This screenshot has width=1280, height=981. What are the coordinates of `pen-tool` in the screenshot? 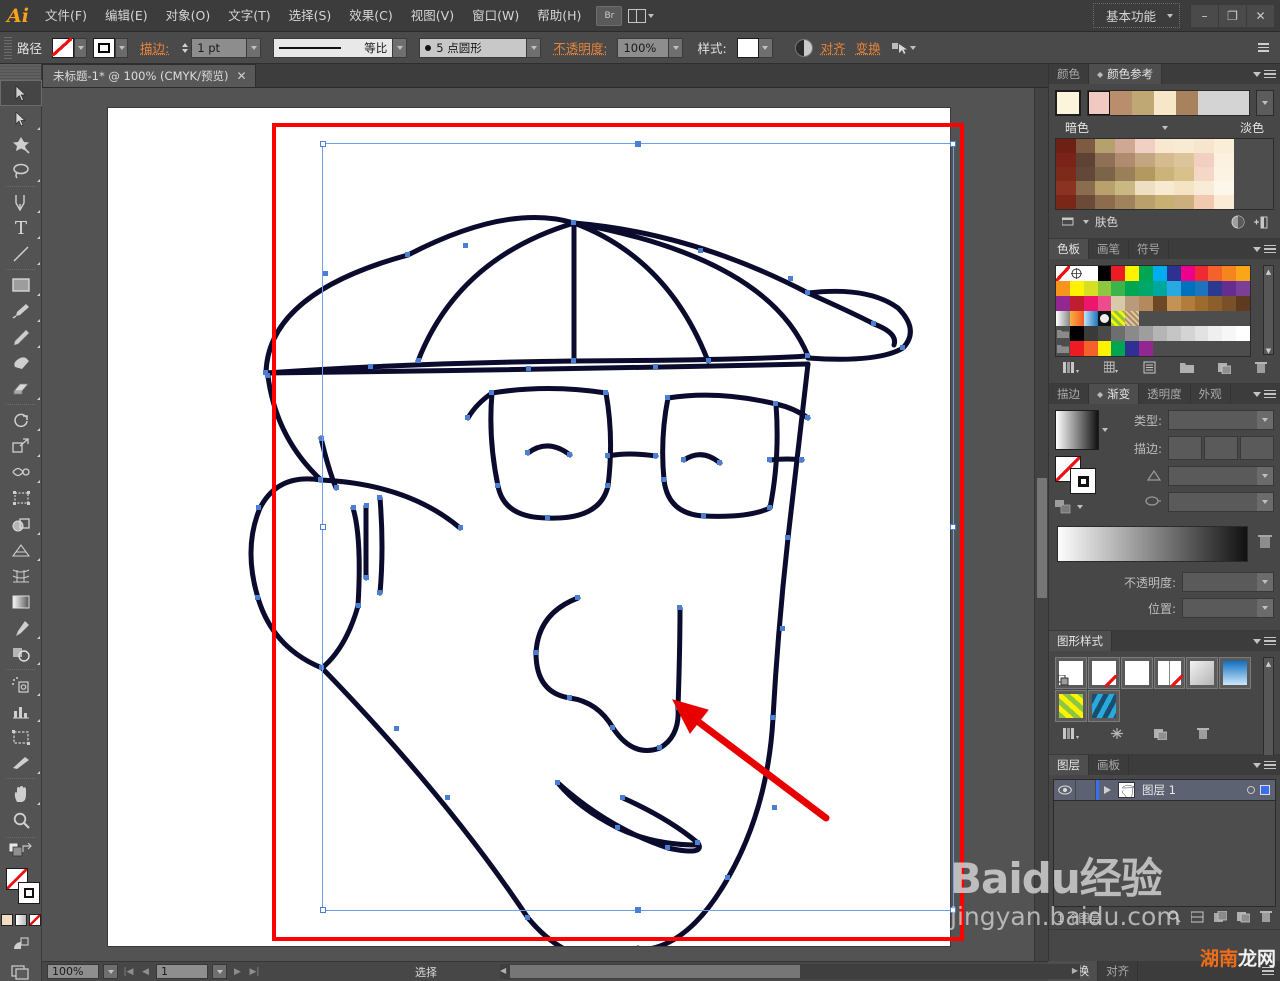 It's located at (21, 202).